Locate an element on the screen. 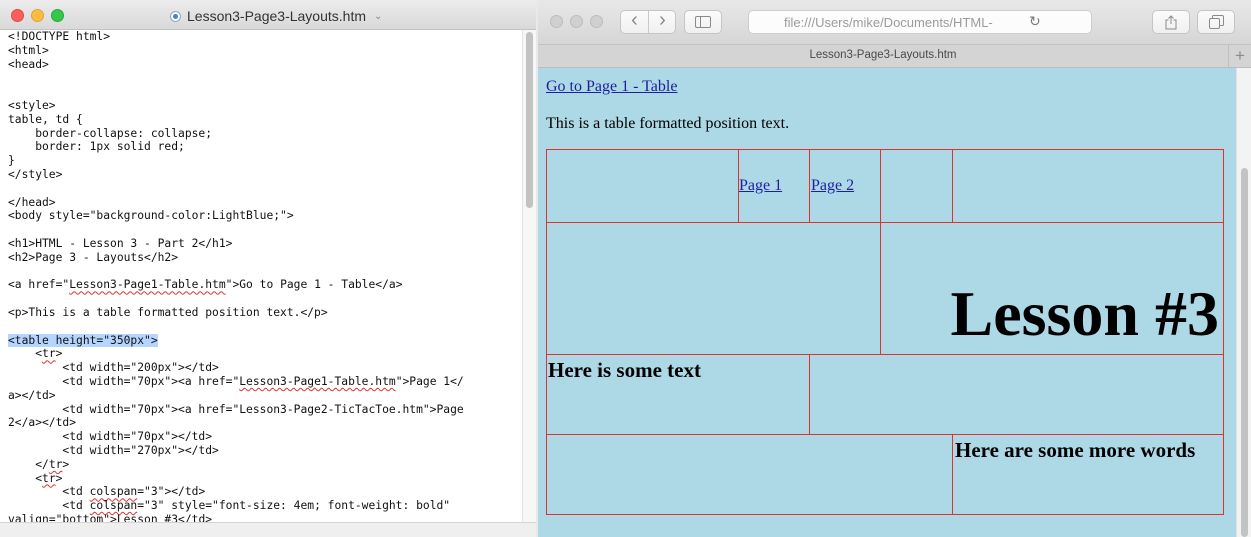 The height and width of the screenshot is (537, 1251). code-line: <h2>Page 3 - Layouts</h2> is located at coordinates (93, 258).